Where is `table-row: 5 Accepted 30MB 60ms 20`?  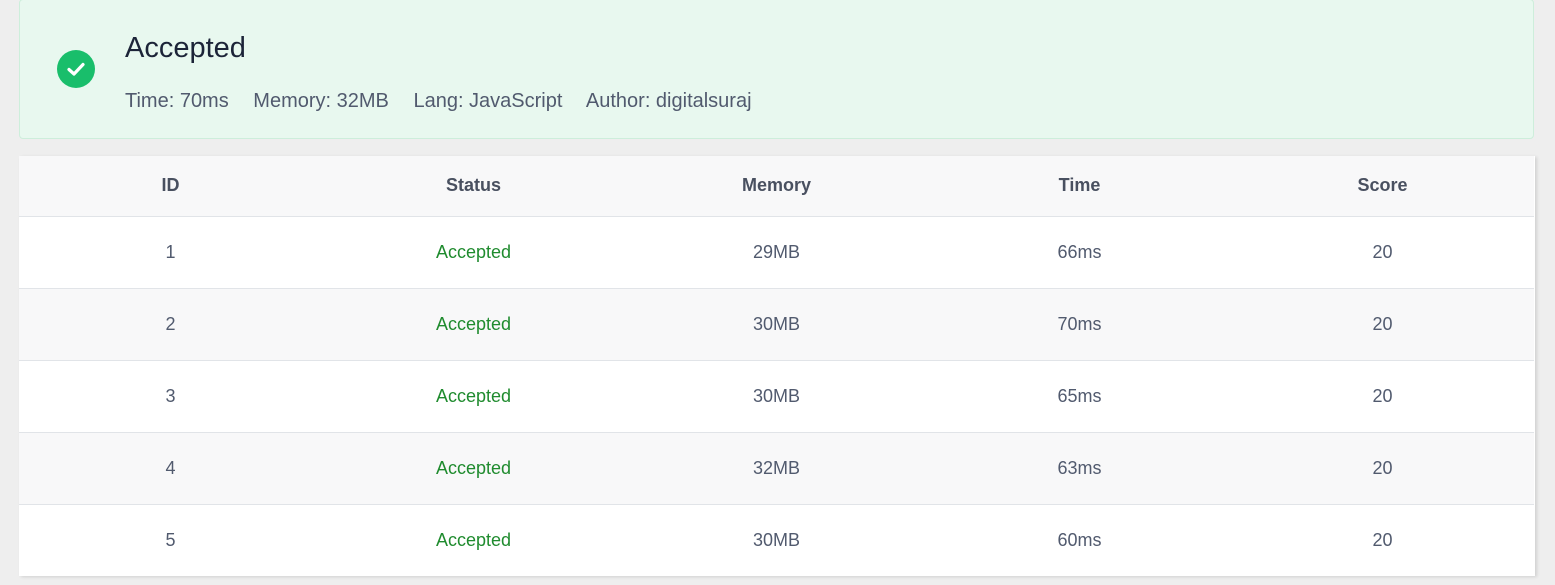
table-row: 5 Accepted 30MB 60ms 20 is located at coordinates (776, 540).